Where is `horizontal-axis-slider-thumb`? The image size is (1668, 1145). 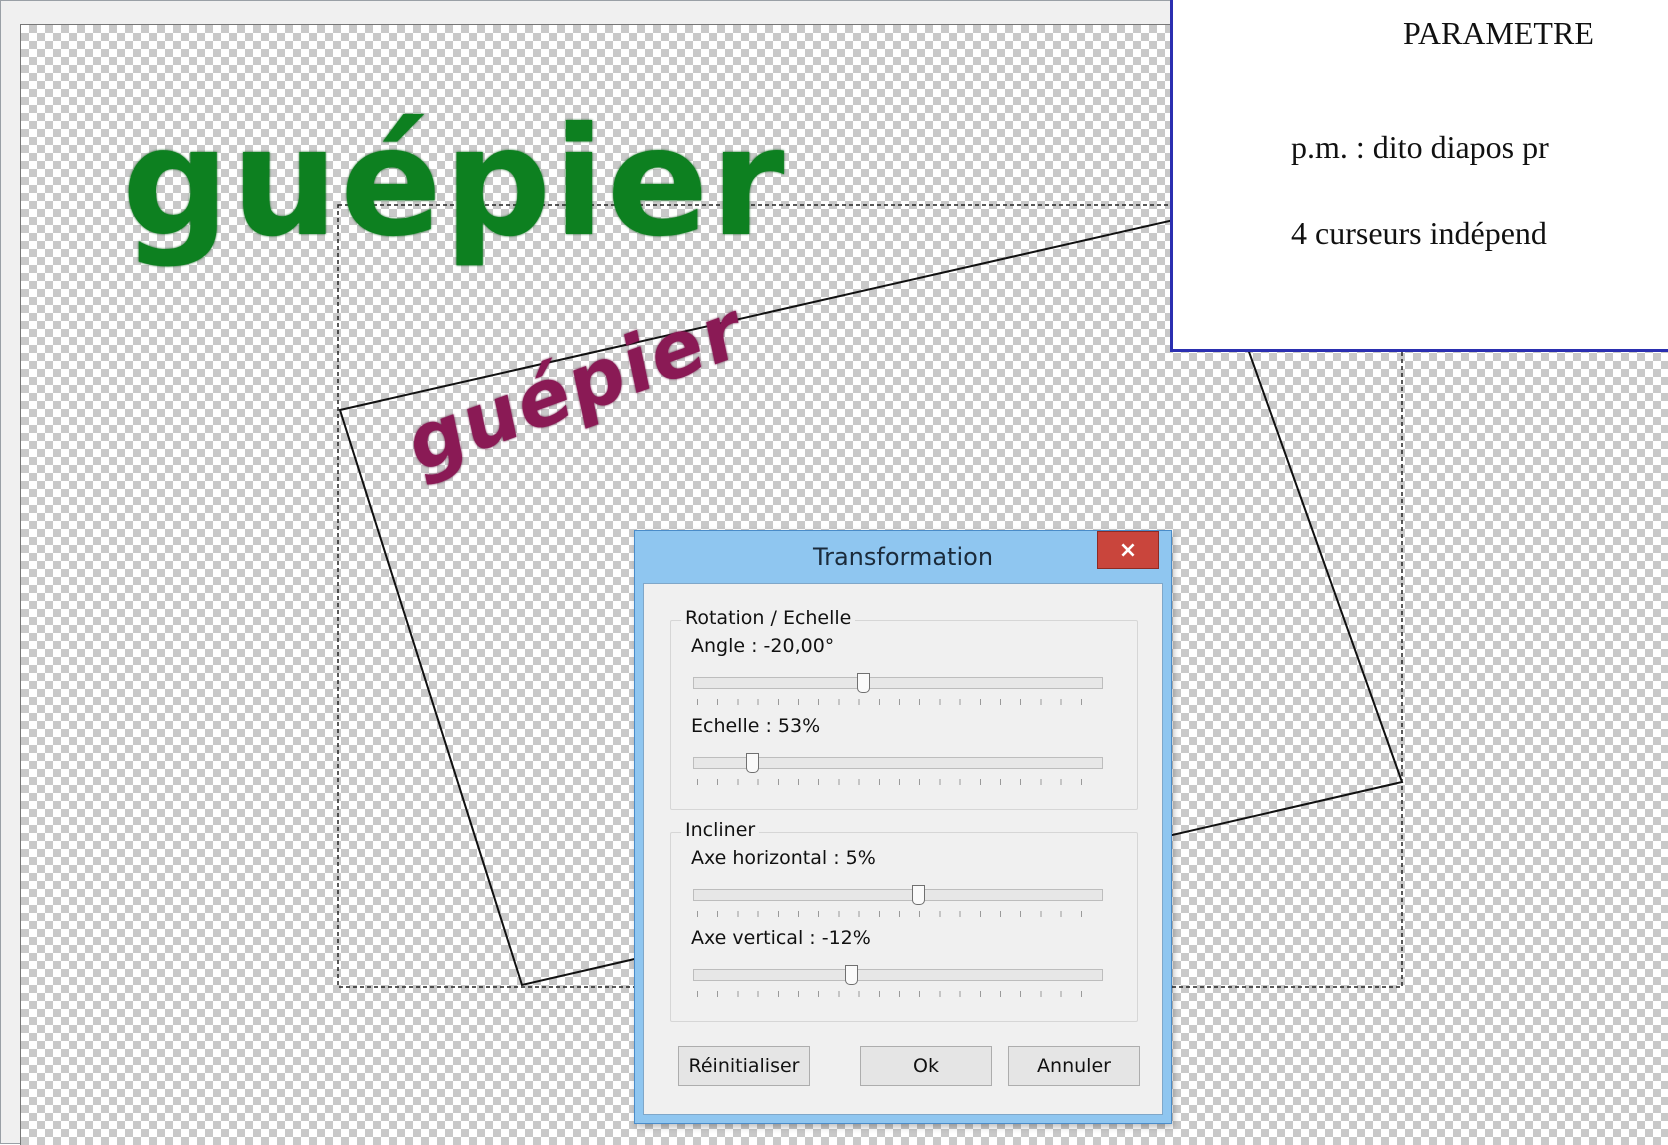 horizontal-axis-slider-thumb is located at coordinates (918, 895).